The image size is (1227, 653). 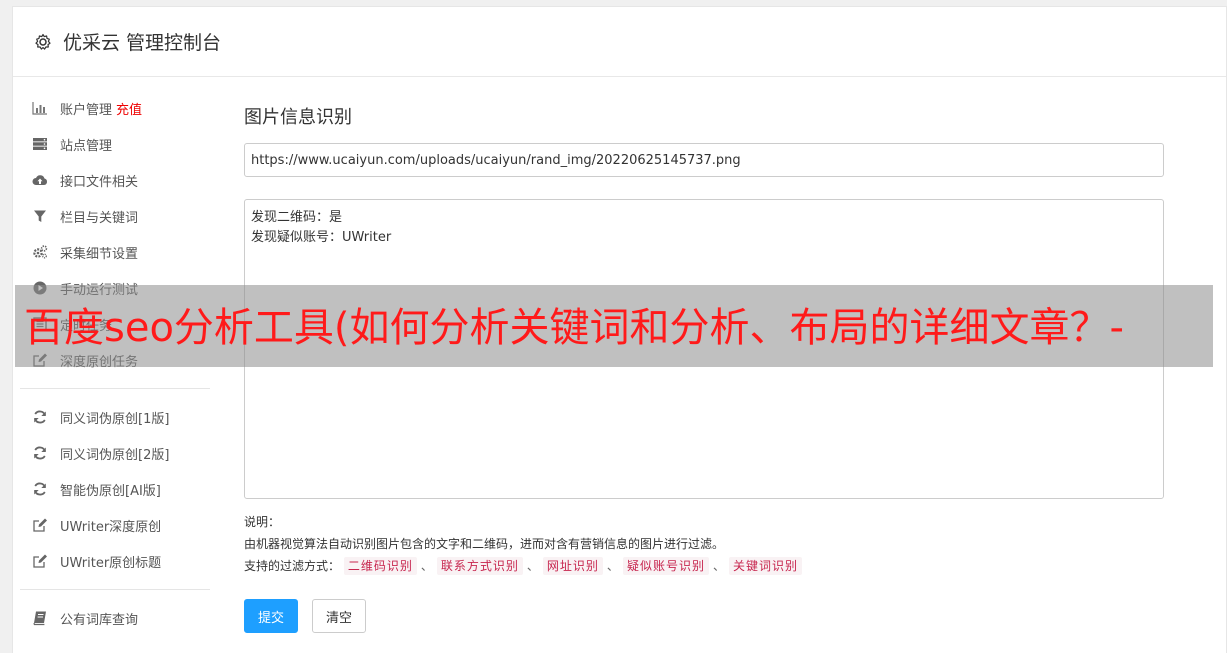 I want to click on clear-button: 清空, so click(x=339, y=616).